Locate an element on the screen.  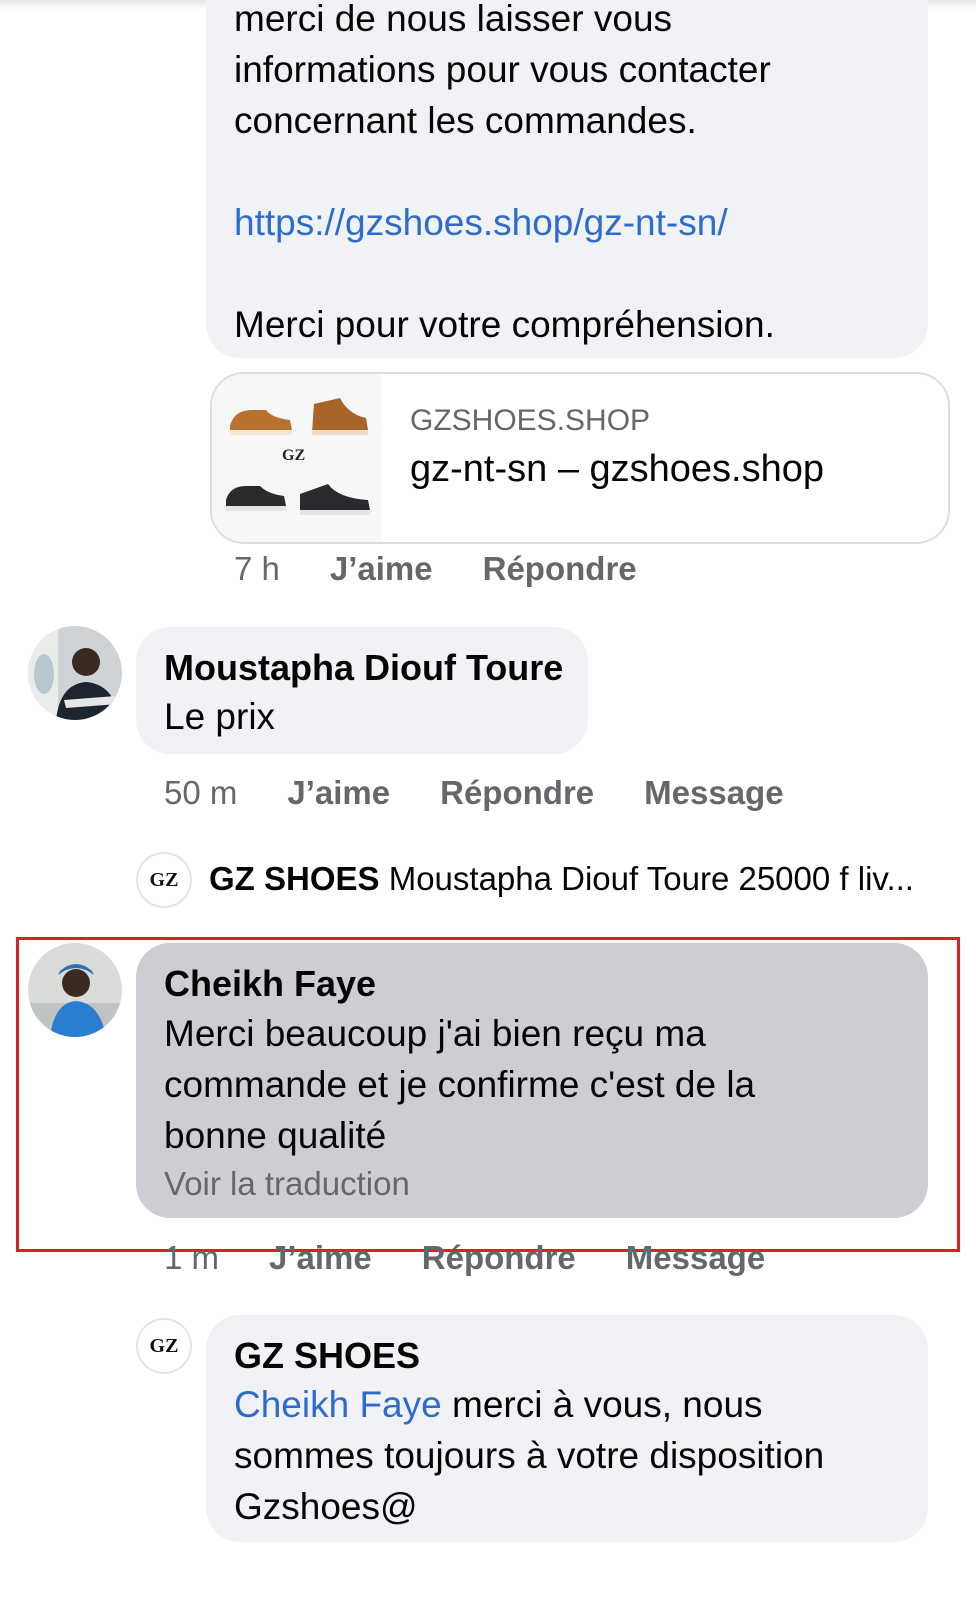
comment-actions: 1 m J’aime Répondre Message is located at coordinates (489, 1258).